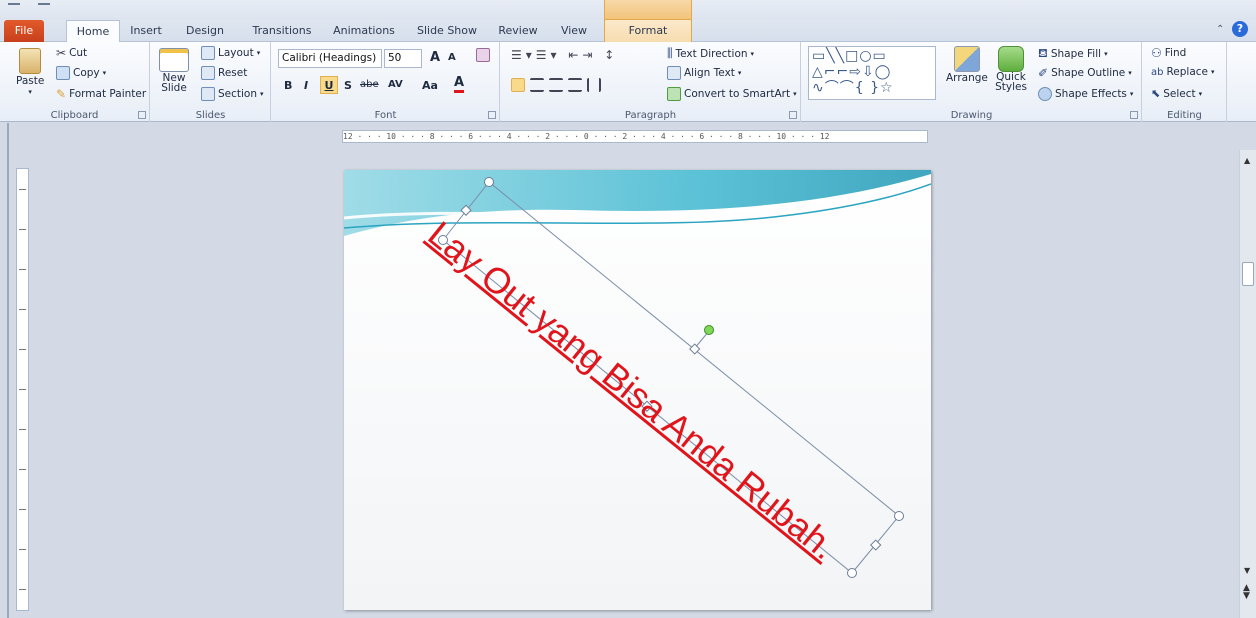 The height and width of the screenshot is (618, 1256). I want to click on align-right-icon, so click(556, 85).